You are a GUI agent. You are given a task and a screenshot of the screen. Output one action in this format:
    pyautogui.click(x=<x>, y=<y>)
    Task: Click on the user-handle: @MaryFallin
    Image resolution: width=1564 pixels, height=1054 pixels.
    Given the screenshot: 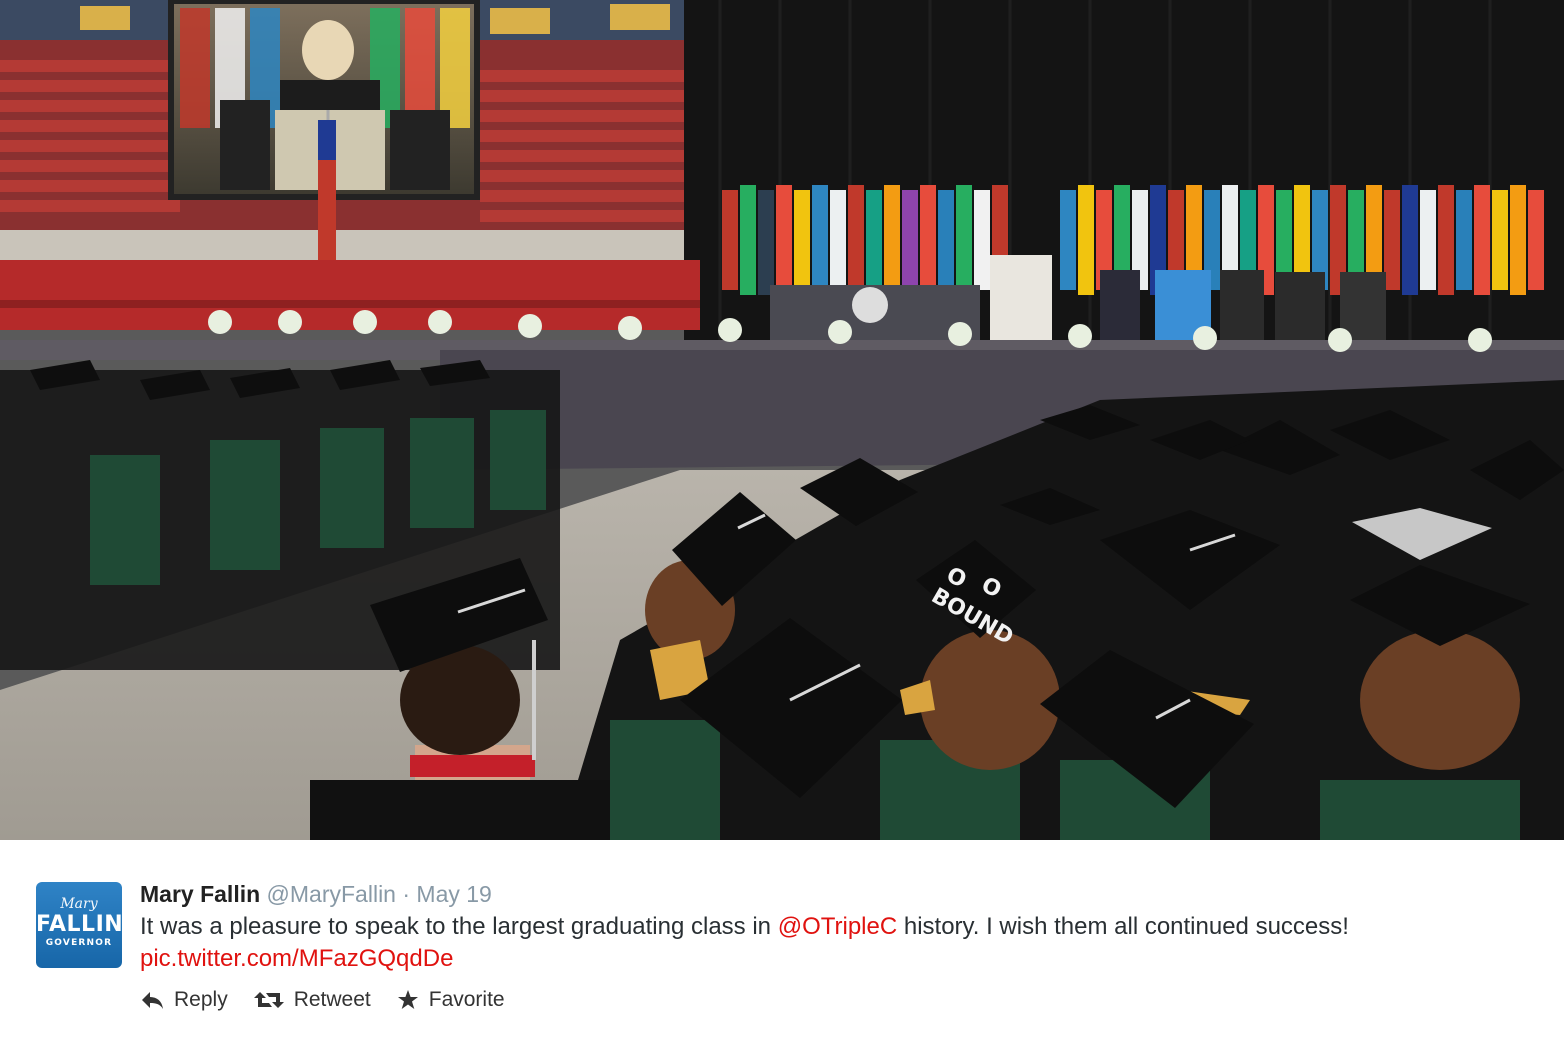 What is the action you would take?
    pyautogui.click(x=331, y=894)
    